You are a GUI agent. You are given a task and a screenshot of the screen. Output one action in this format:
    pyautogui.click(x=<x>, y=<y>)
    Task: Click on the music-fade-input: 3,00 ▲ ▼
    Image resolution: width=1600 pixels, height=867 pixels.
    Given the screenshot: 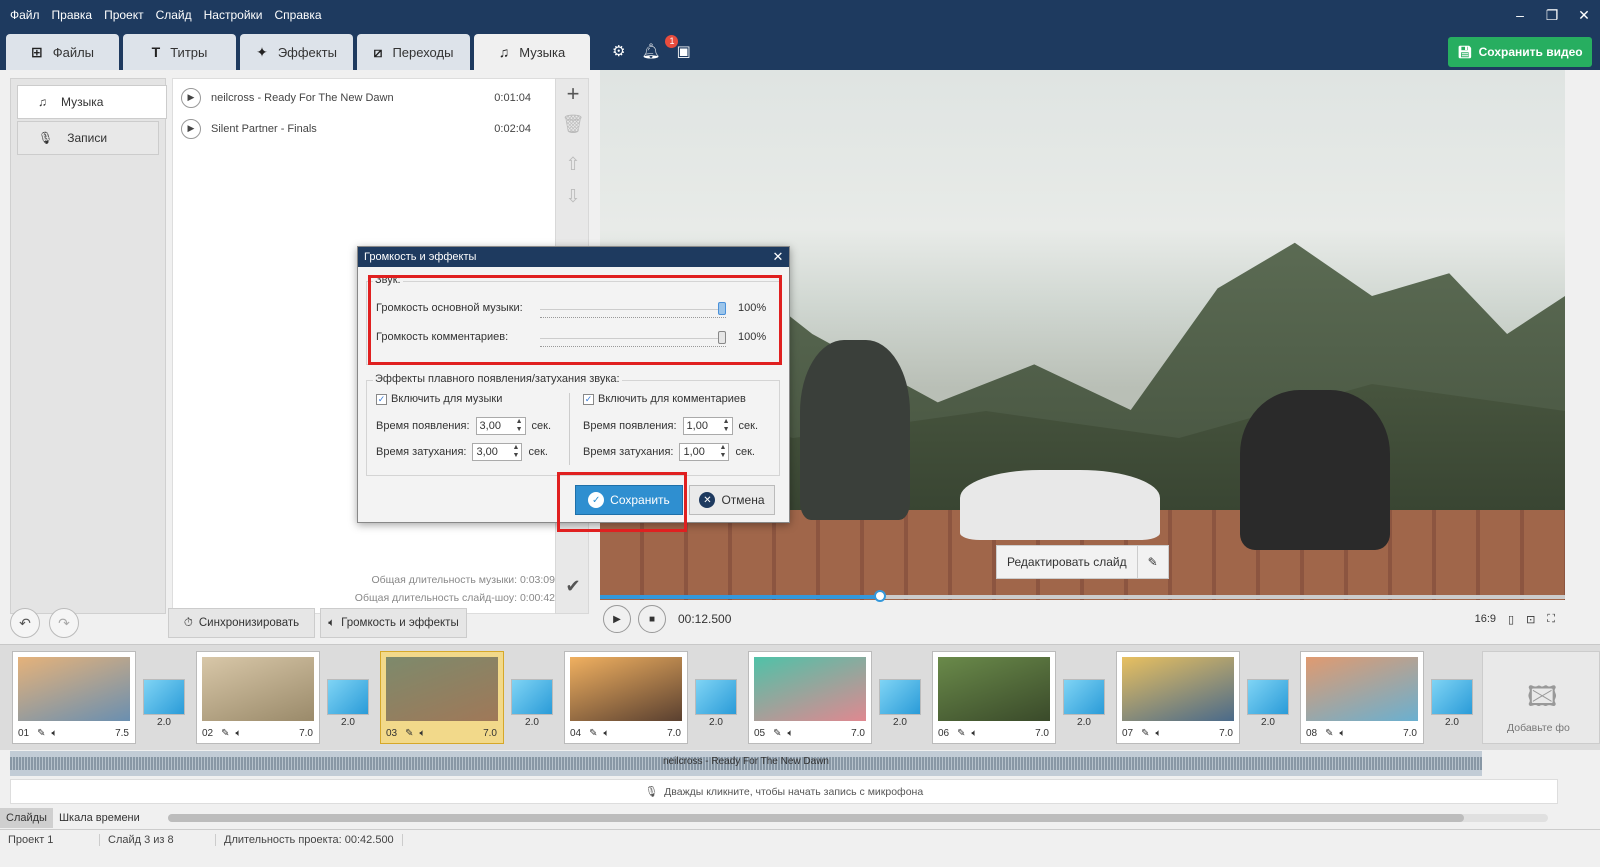 What is the action you would take?
    pyautogui.click(x=497, y=452)
    